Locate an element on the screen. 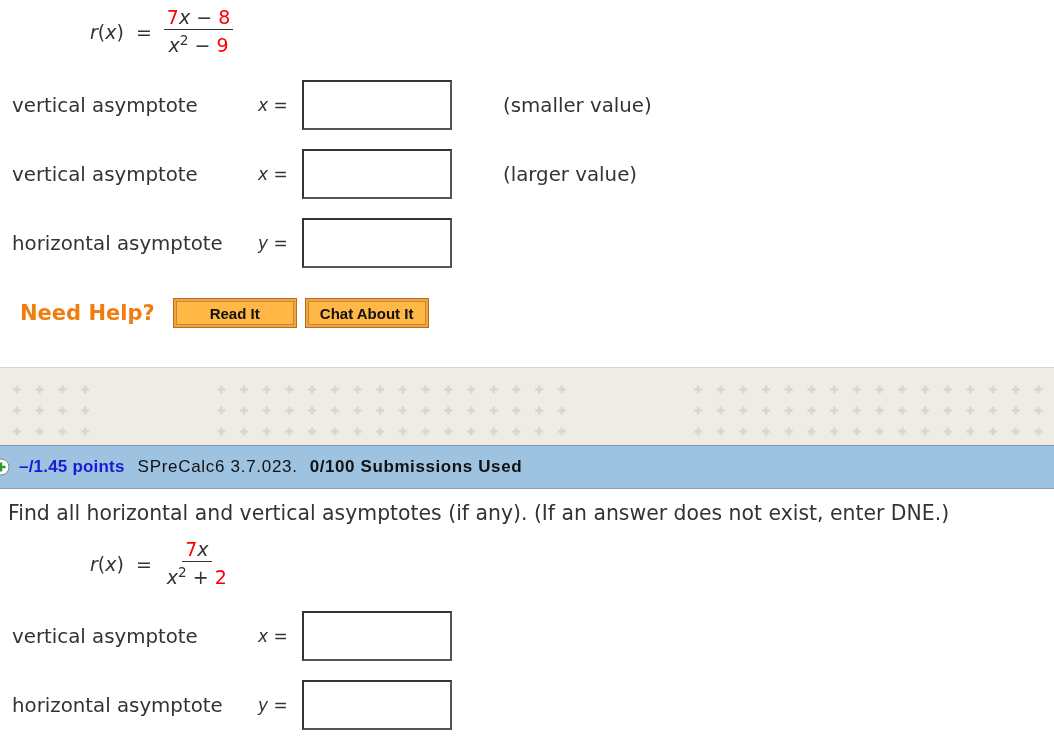 The height and width of the screenshot is (746, 1054). question-source: SPreCalc6 3.7.023. is located at coordinates (217, 467).